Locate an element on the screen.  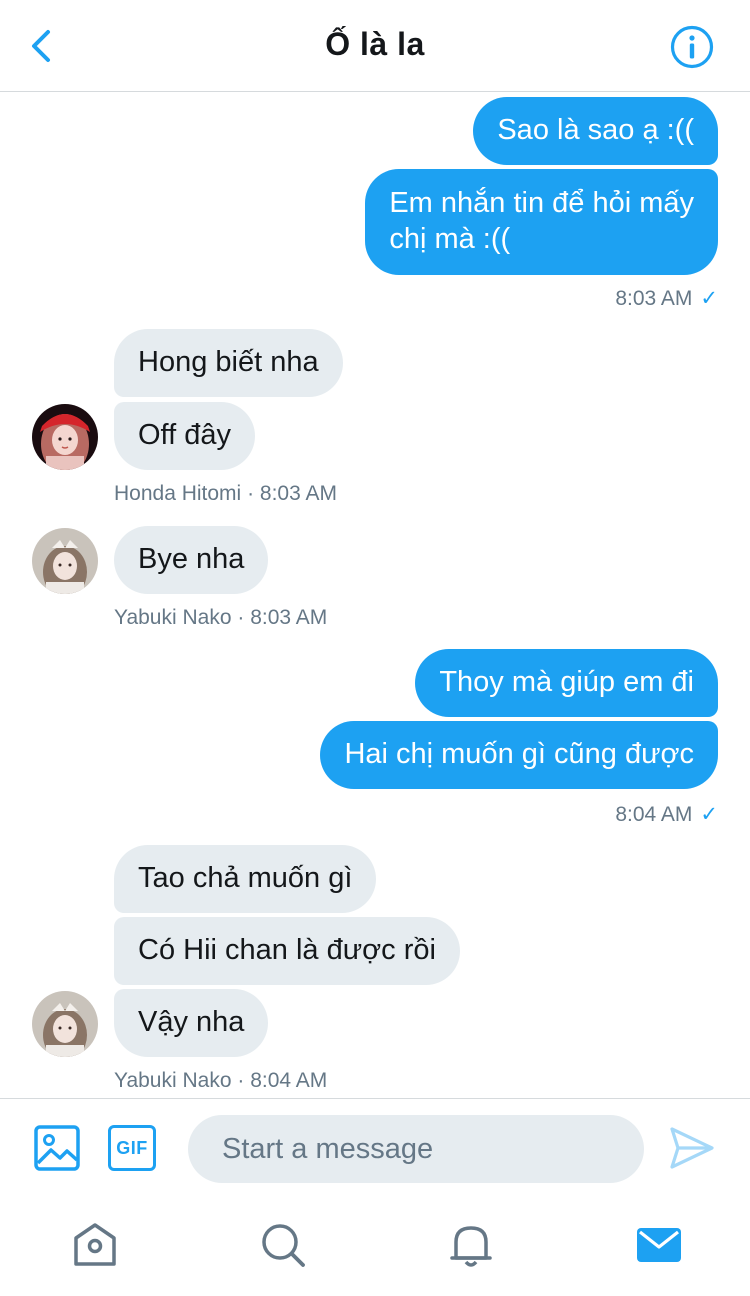
message-bubble-outgoing: Em nhắn tin để hỏi mấy chị mà :(( is located at coordinates (541, 222).